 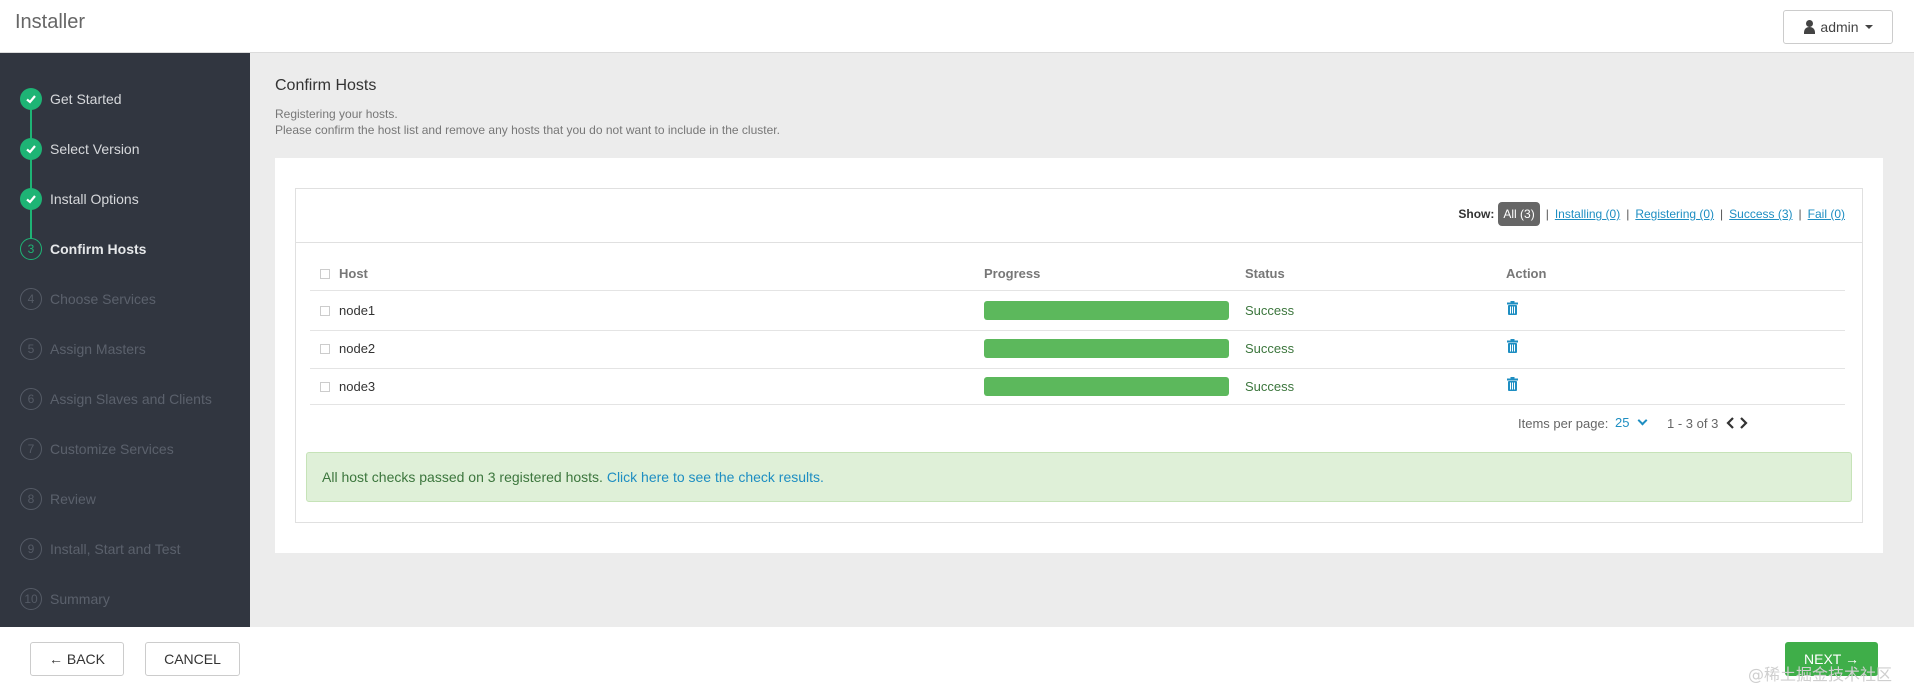 I want to click on step-label: Assign Masters, so click(x=98, y=349).